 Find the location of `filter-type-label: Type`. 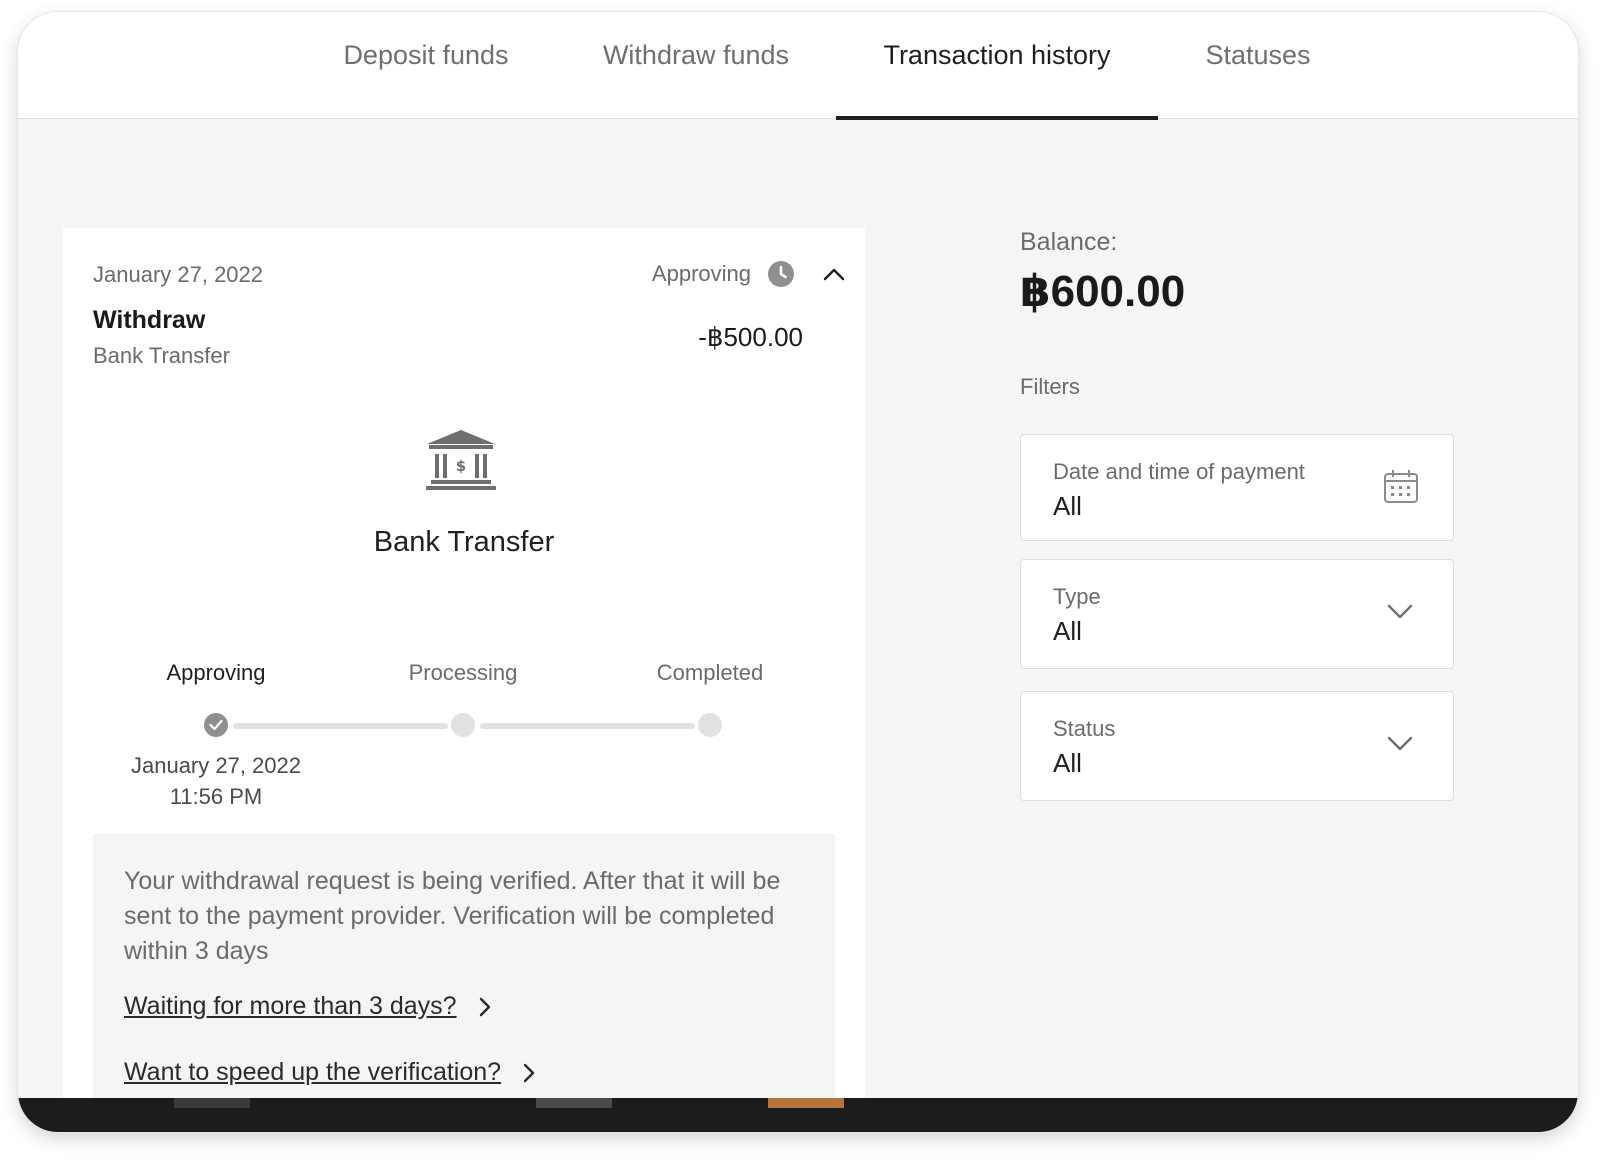

filter-type-label: Type is located at coordinates (1077, 596).